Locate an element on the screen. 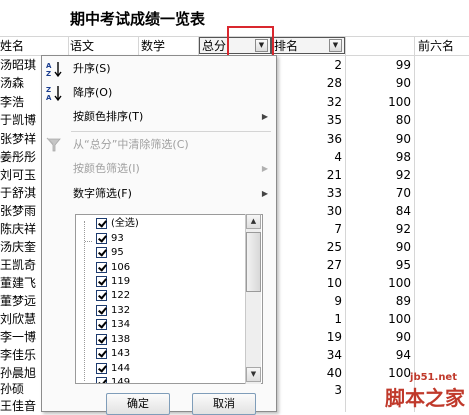 The image size is (469, 415). total-cell: 40 is located at coordinates (334, 373).